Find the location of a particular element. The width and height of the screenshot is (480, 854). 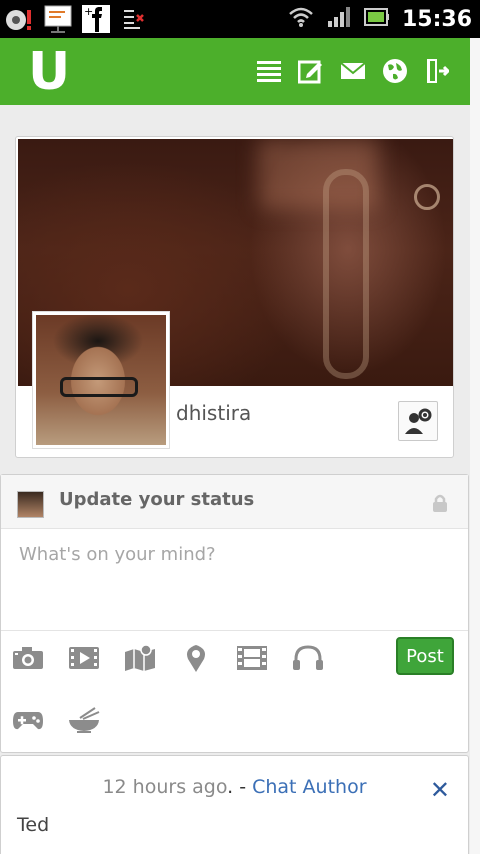

post-button: Post is located at coordinates (425, 656).